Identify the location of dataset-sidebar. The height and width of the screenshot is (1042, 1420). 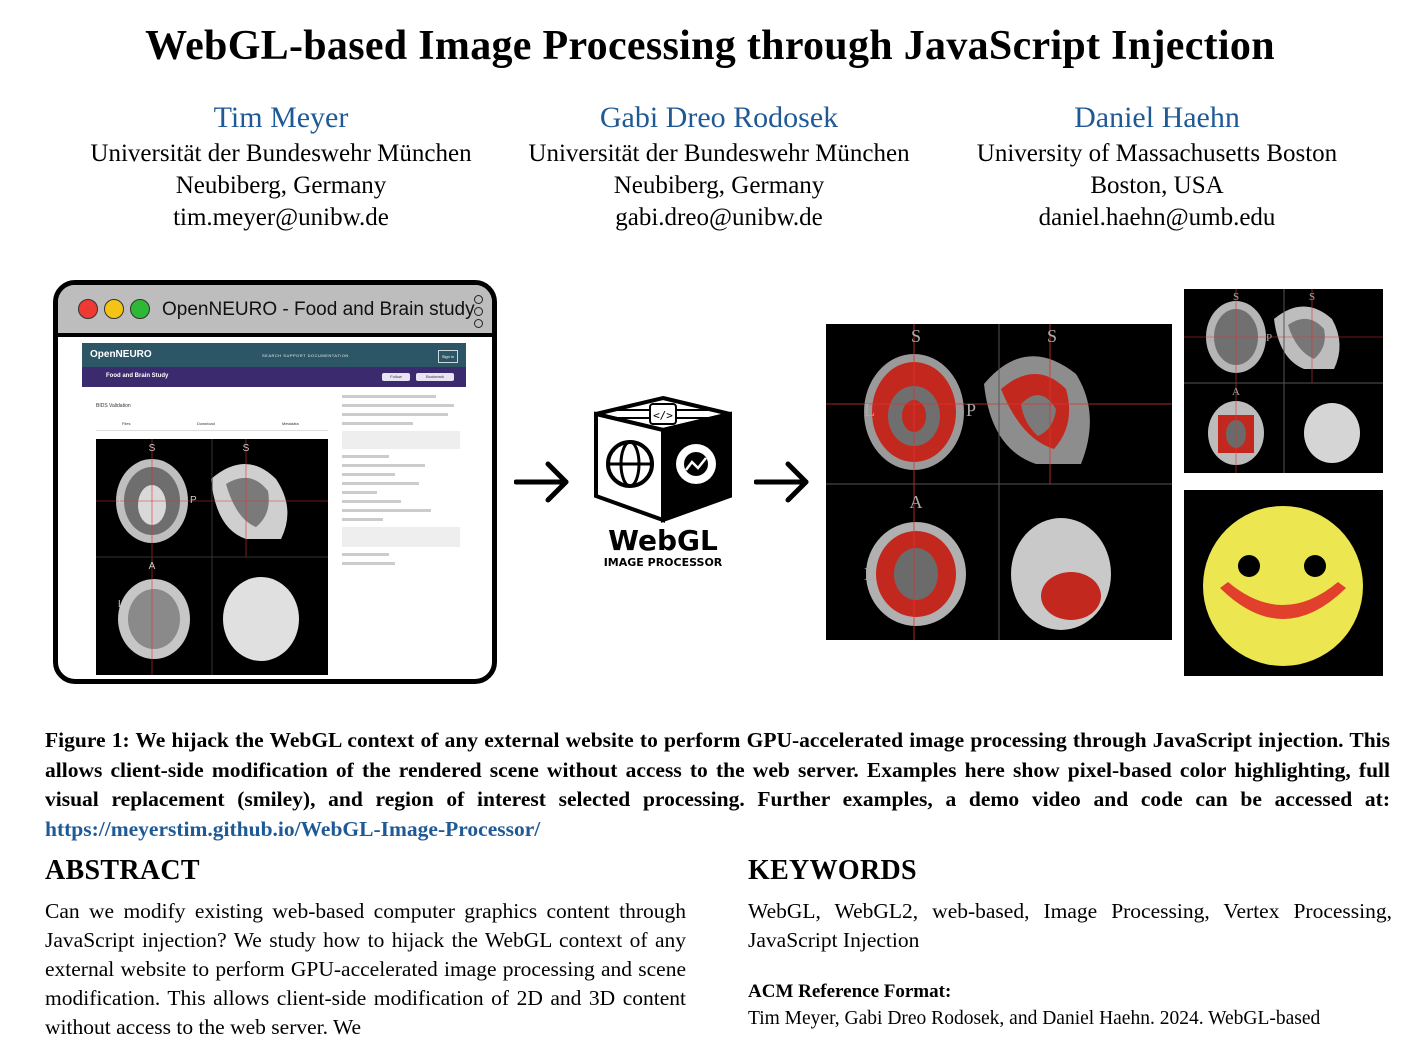
(401, 483).